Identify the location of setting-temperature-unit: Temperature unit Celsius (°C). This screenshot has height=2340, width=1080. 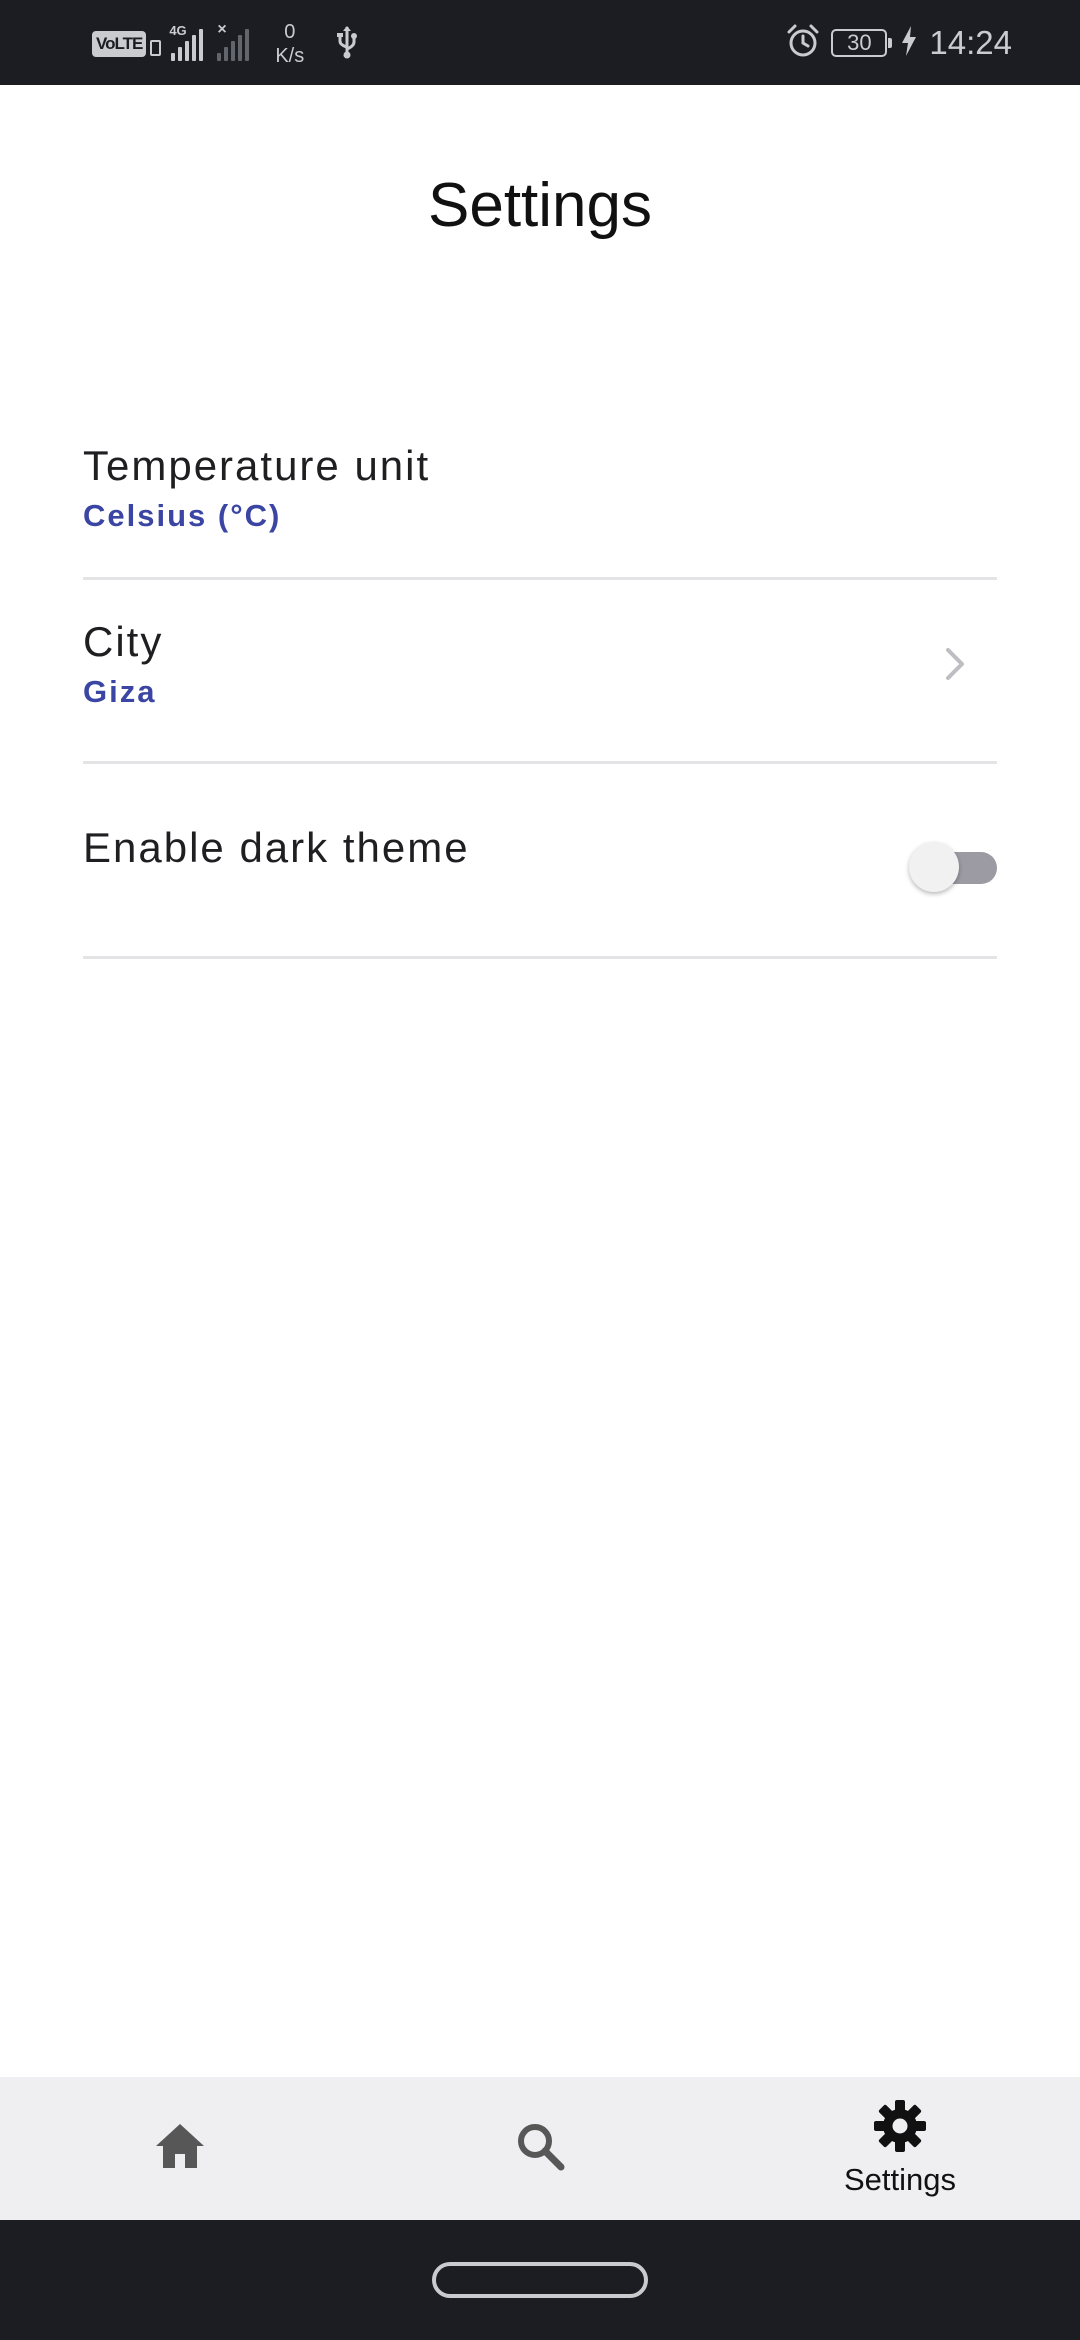
(540, 496).